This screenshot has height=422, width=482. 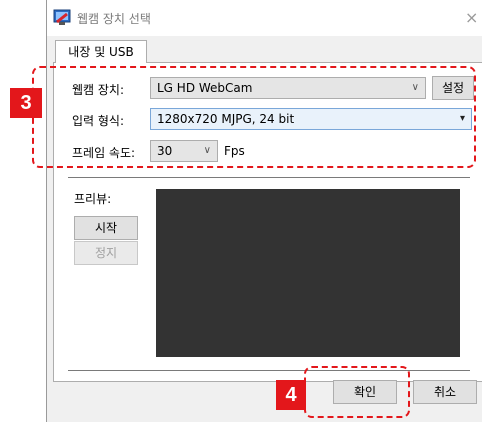 I want to click on section-divider, so click(x=269, y=177).